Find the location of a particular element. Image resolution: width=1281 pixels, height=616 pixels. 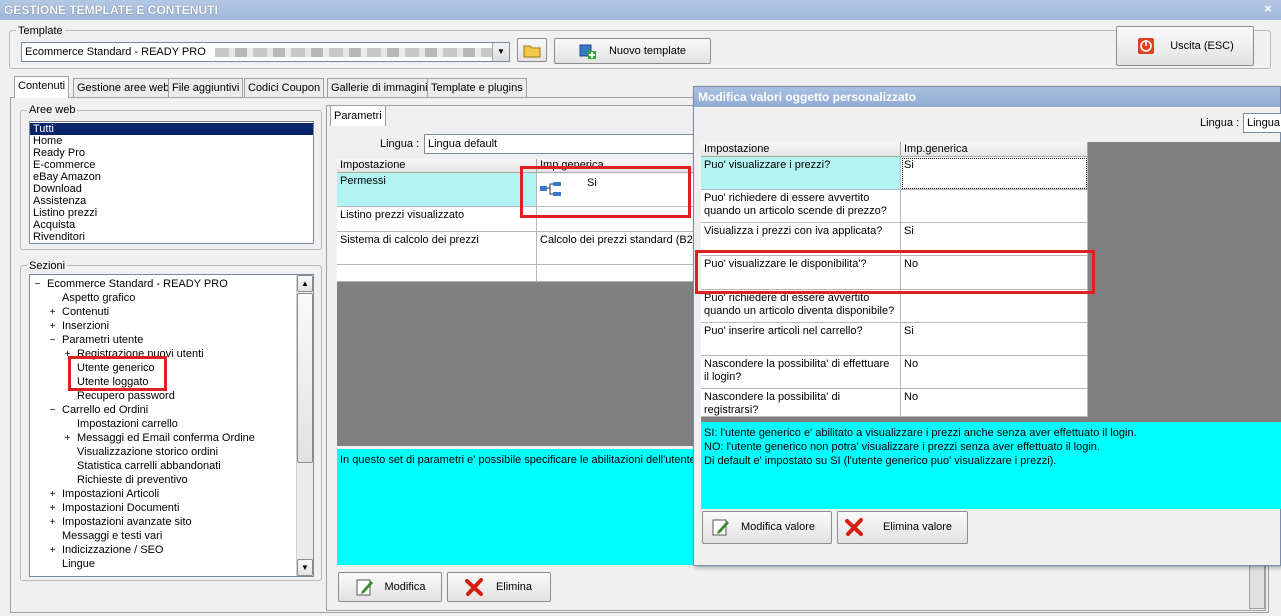

scroll-down-icon: ▼ is located at coordinates (305, 567).